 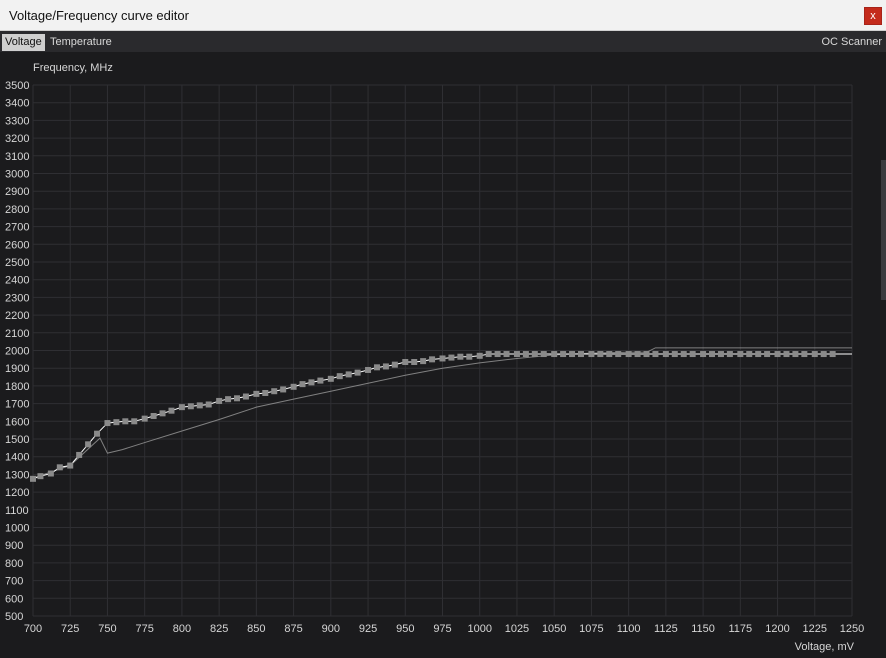 What do you see at coordinates (883, 230) in the screenshot?
I see `window-edge-scrollbar` at bounding box center [883, 230].